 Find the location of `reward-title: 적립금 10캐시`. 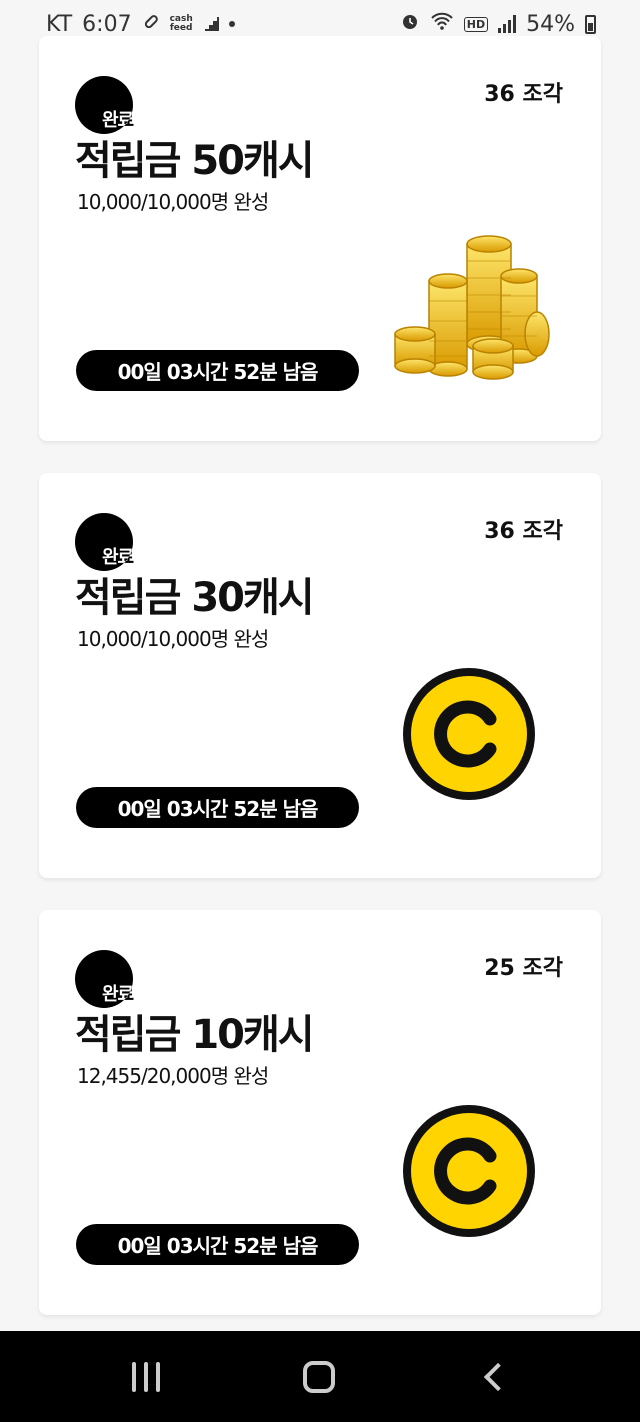

reward-title: 적립금 10캐시 is located at coordinates (195, 1035).